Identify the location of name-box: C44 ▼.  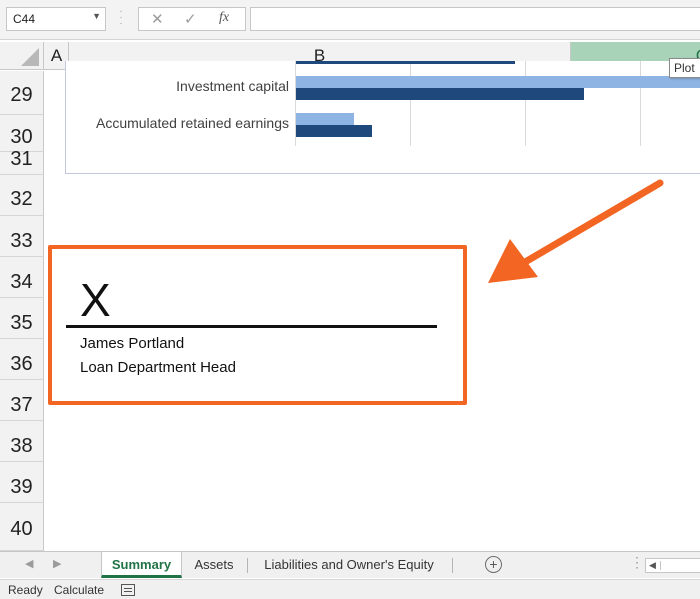
(56, 19).